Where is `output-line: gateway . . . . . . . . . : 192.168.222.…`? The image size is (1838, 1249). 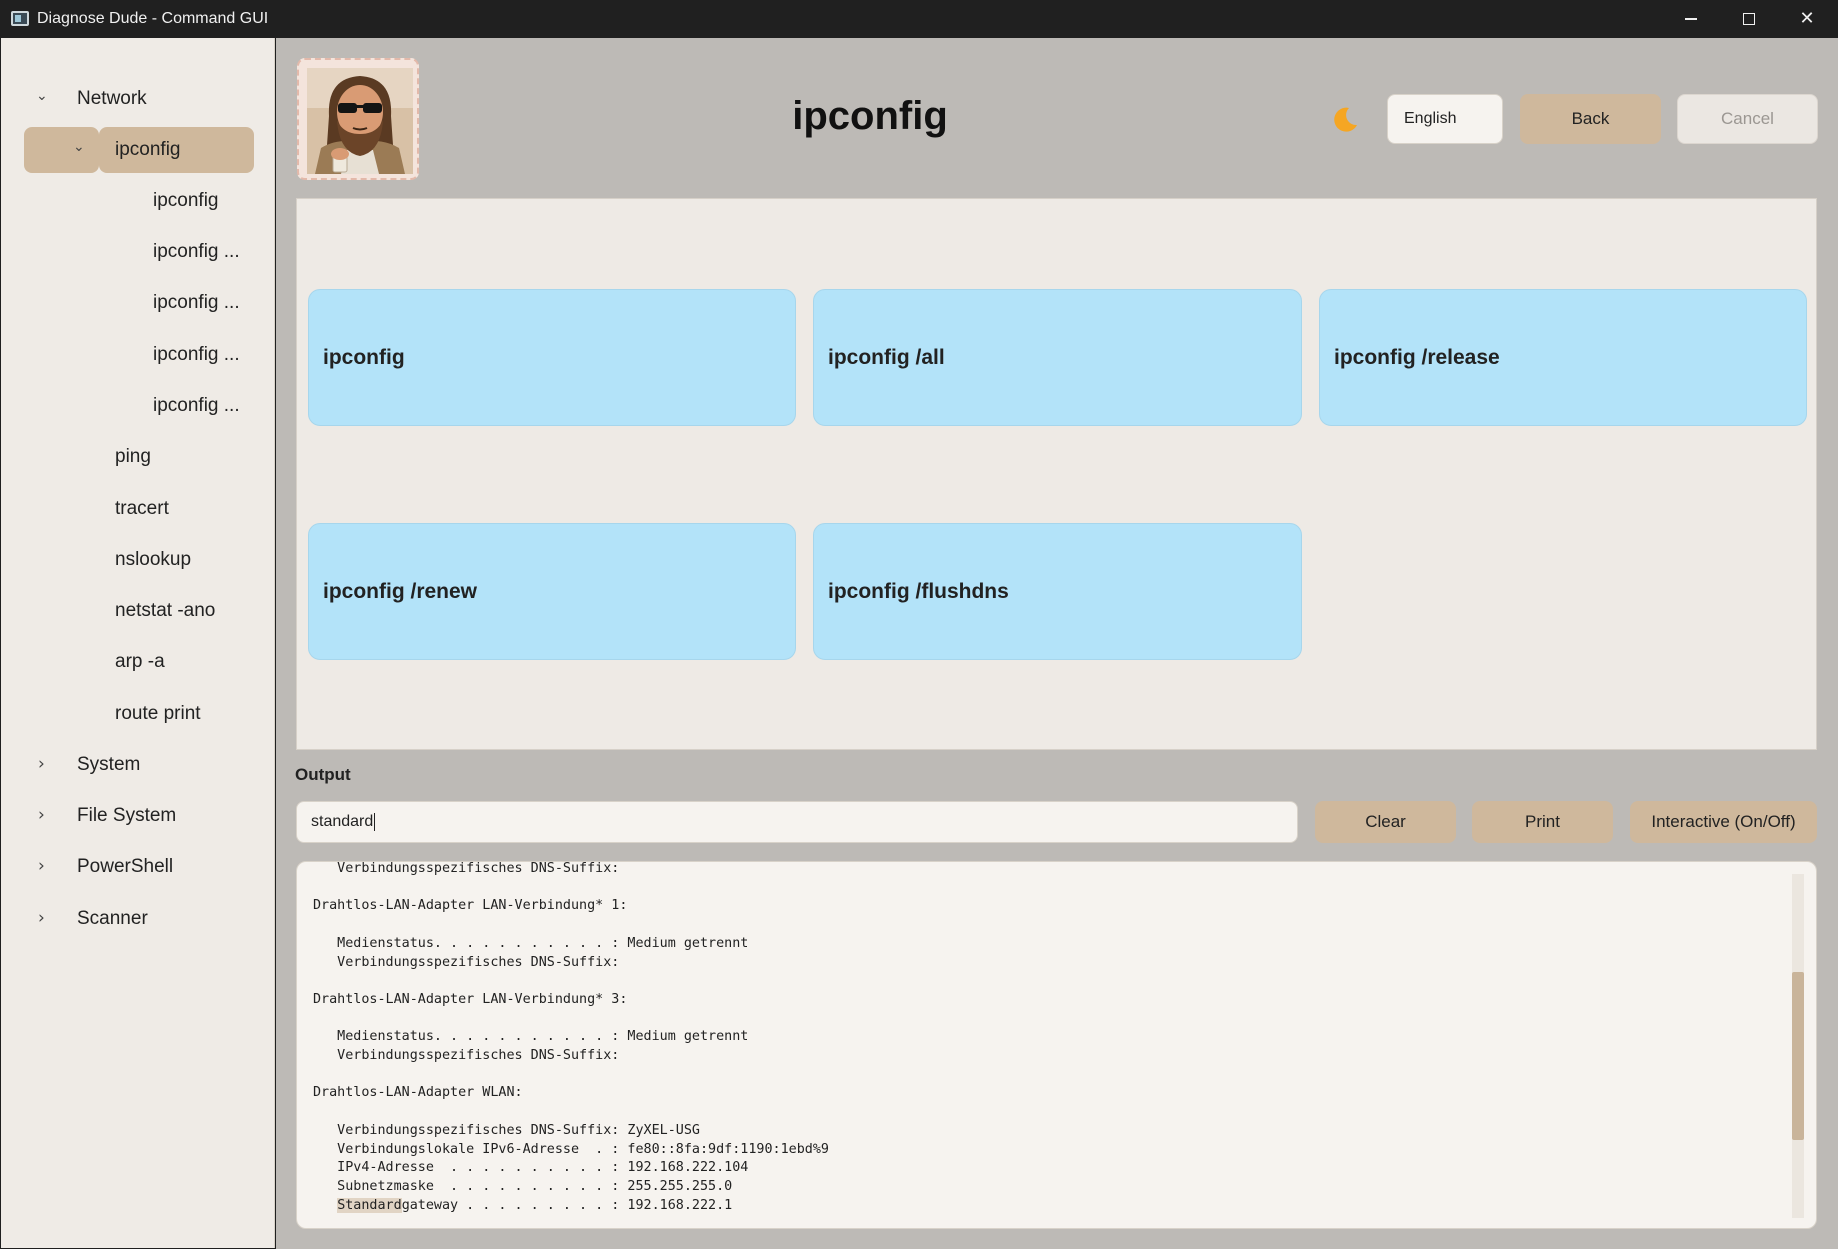 output-line: gateway . . . . . . . . . : 192.168.222.… is located at coordinates (567, 1205).